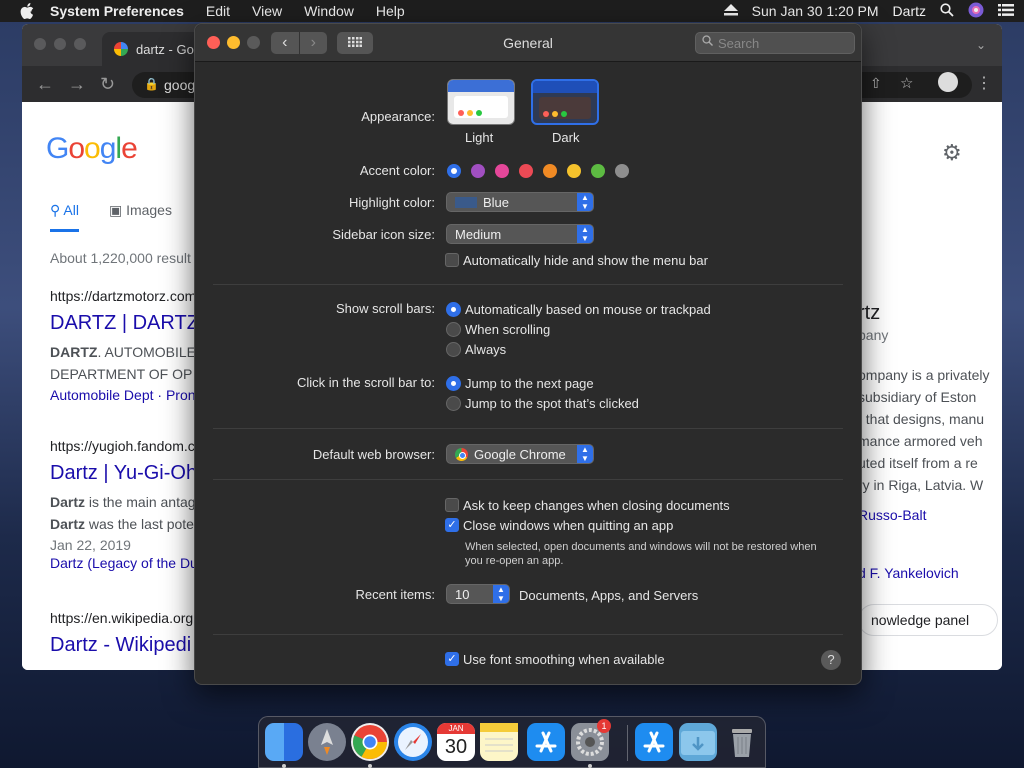  What do you see at coordinates (60, 44) in the screenshot?
I see `chrome-minimize-button` at bounding box center [60, 44].